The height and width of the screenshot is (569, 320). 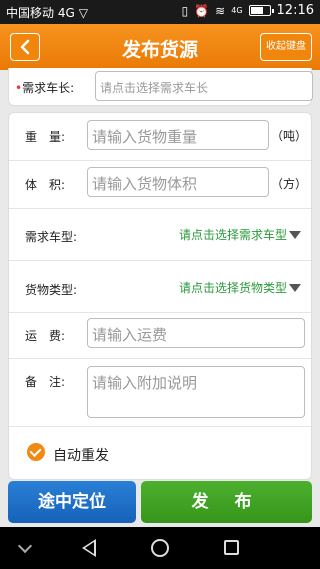 What do you see at coordinates (289, 184) in the screenshot?
I see `volume-unit: （方）` at bounding box center [289, 184].